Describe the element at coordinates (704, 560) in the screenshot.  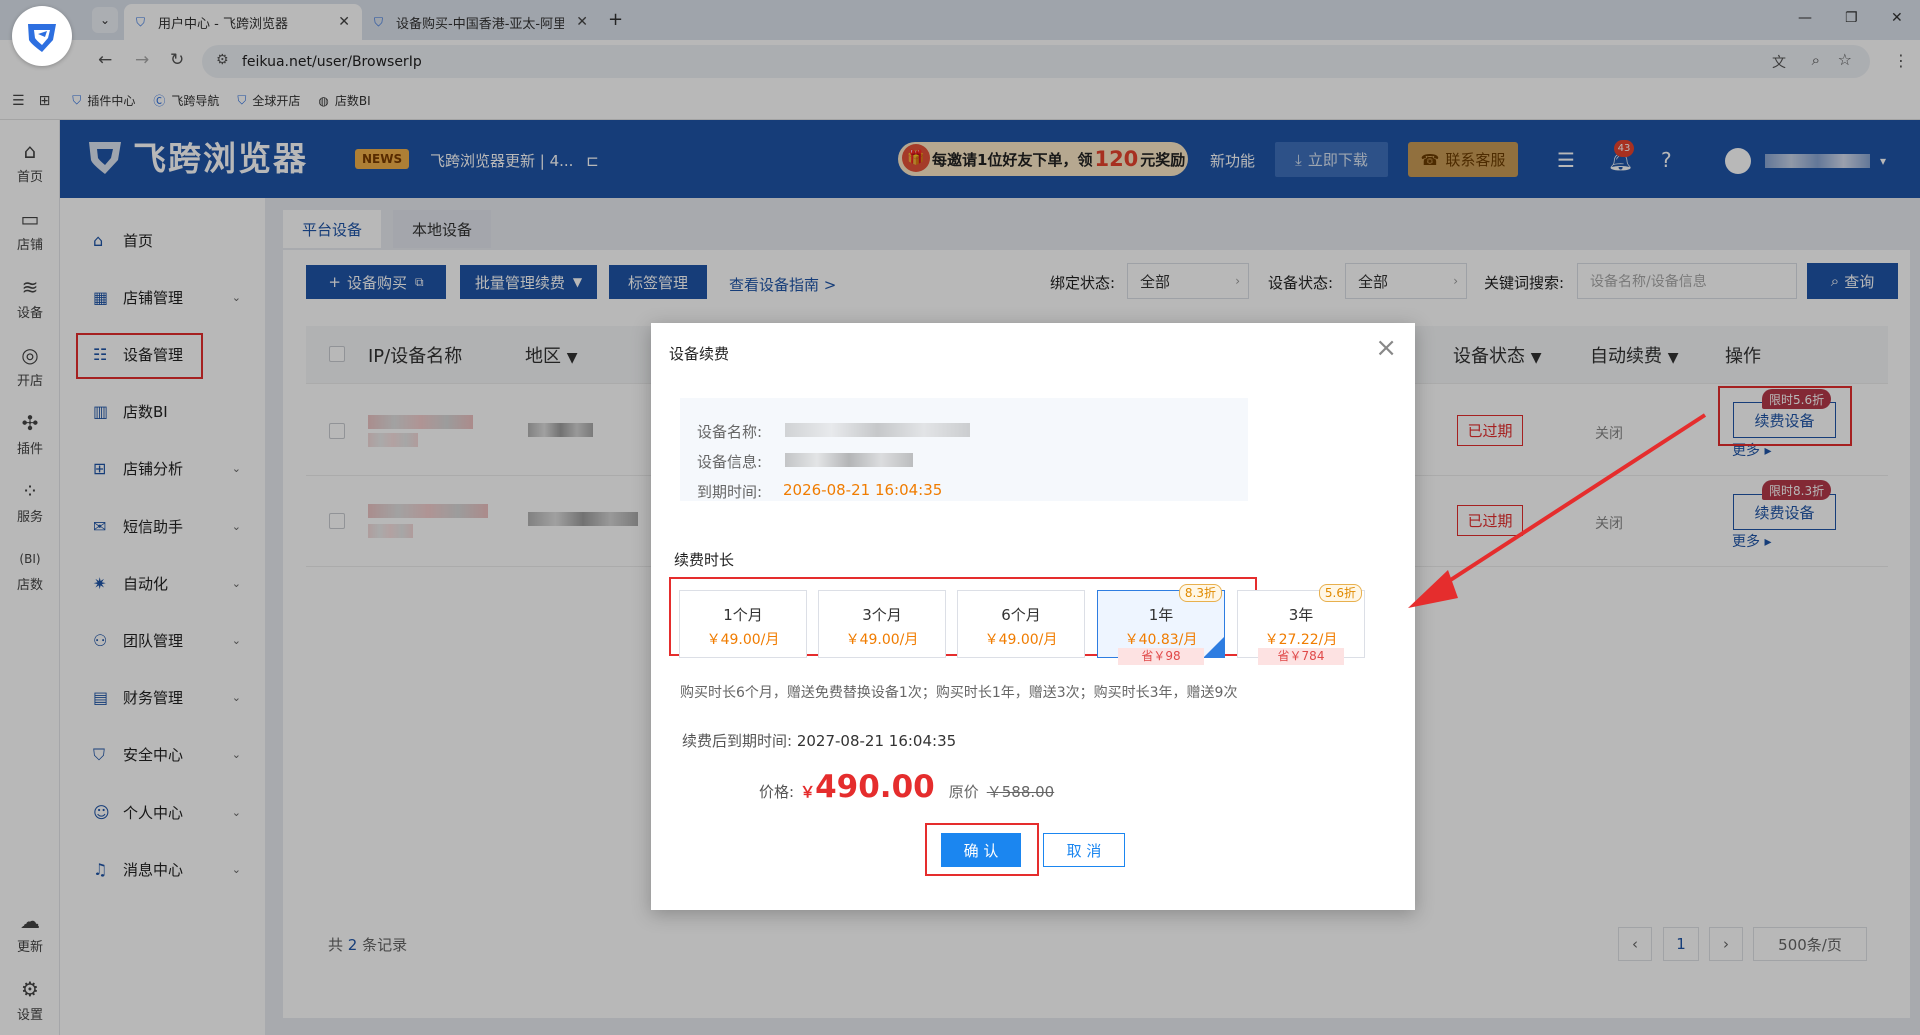
I see `duration-label: 续费时长` at that location.